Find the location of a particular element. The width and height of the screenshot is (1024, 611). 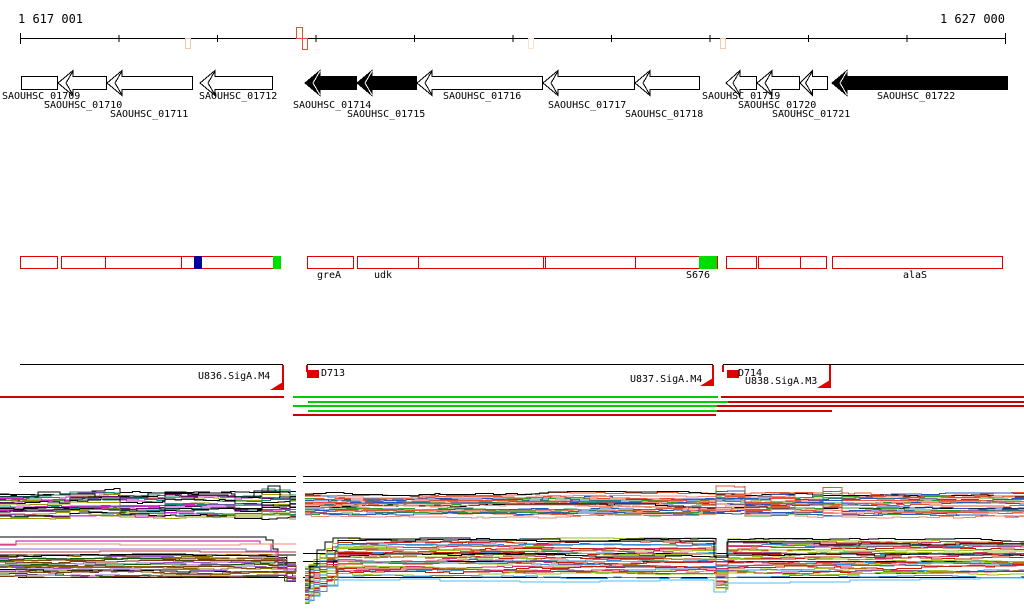

terminator-marker-d713 is located at coordinates (313, 374).